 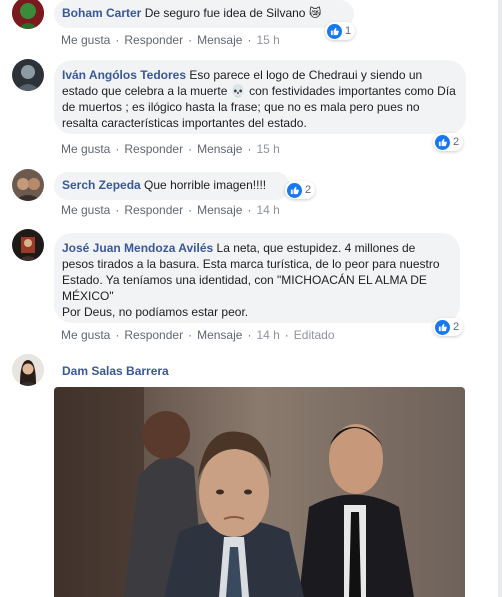 What do you see at coordinates (101, 13) in the screenshot?
I see `comment-author: Boham Carter` at bounding box center [101, 13].